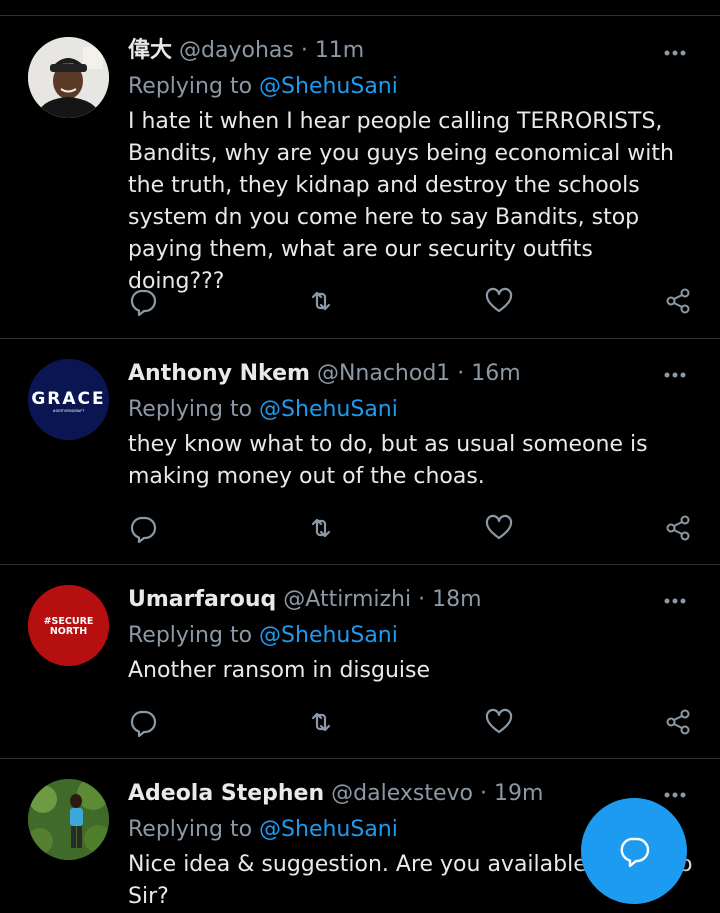 The image size is (720, 913). I want to click on tweet-header: Adeola Stephen @dalexstevo · 19m, so click(409, 794).